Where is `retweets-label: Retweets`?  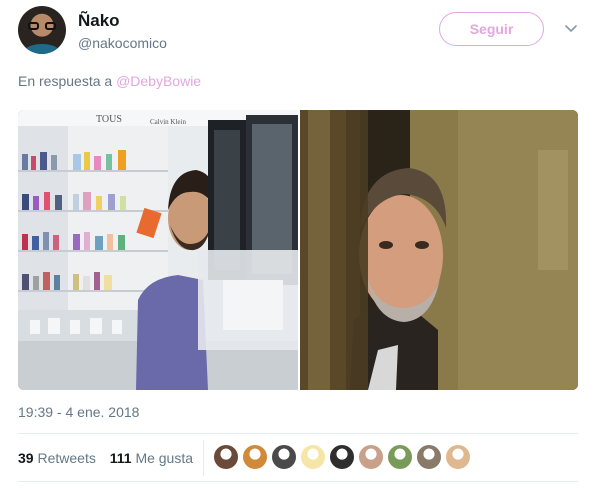
retweets-label: Retweets is located at coordinates (66, 458).